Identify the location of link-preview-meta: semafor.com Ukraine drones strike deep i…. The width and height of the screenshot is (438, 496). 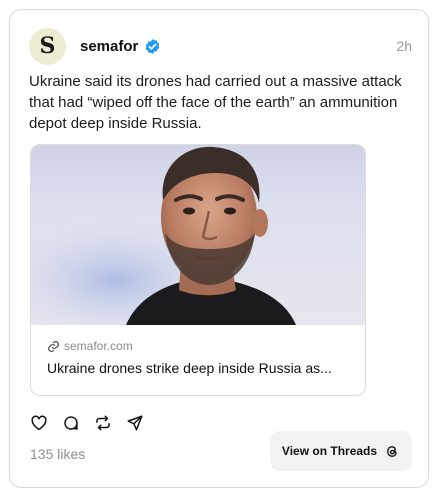
(201, 357).